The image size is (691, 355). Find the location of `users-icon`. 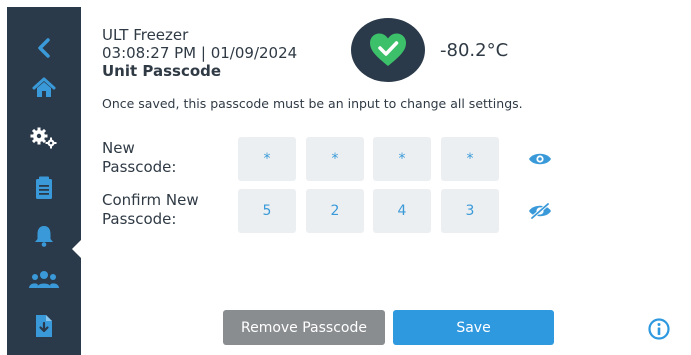

users-icon is located at coordinates (44, 279).